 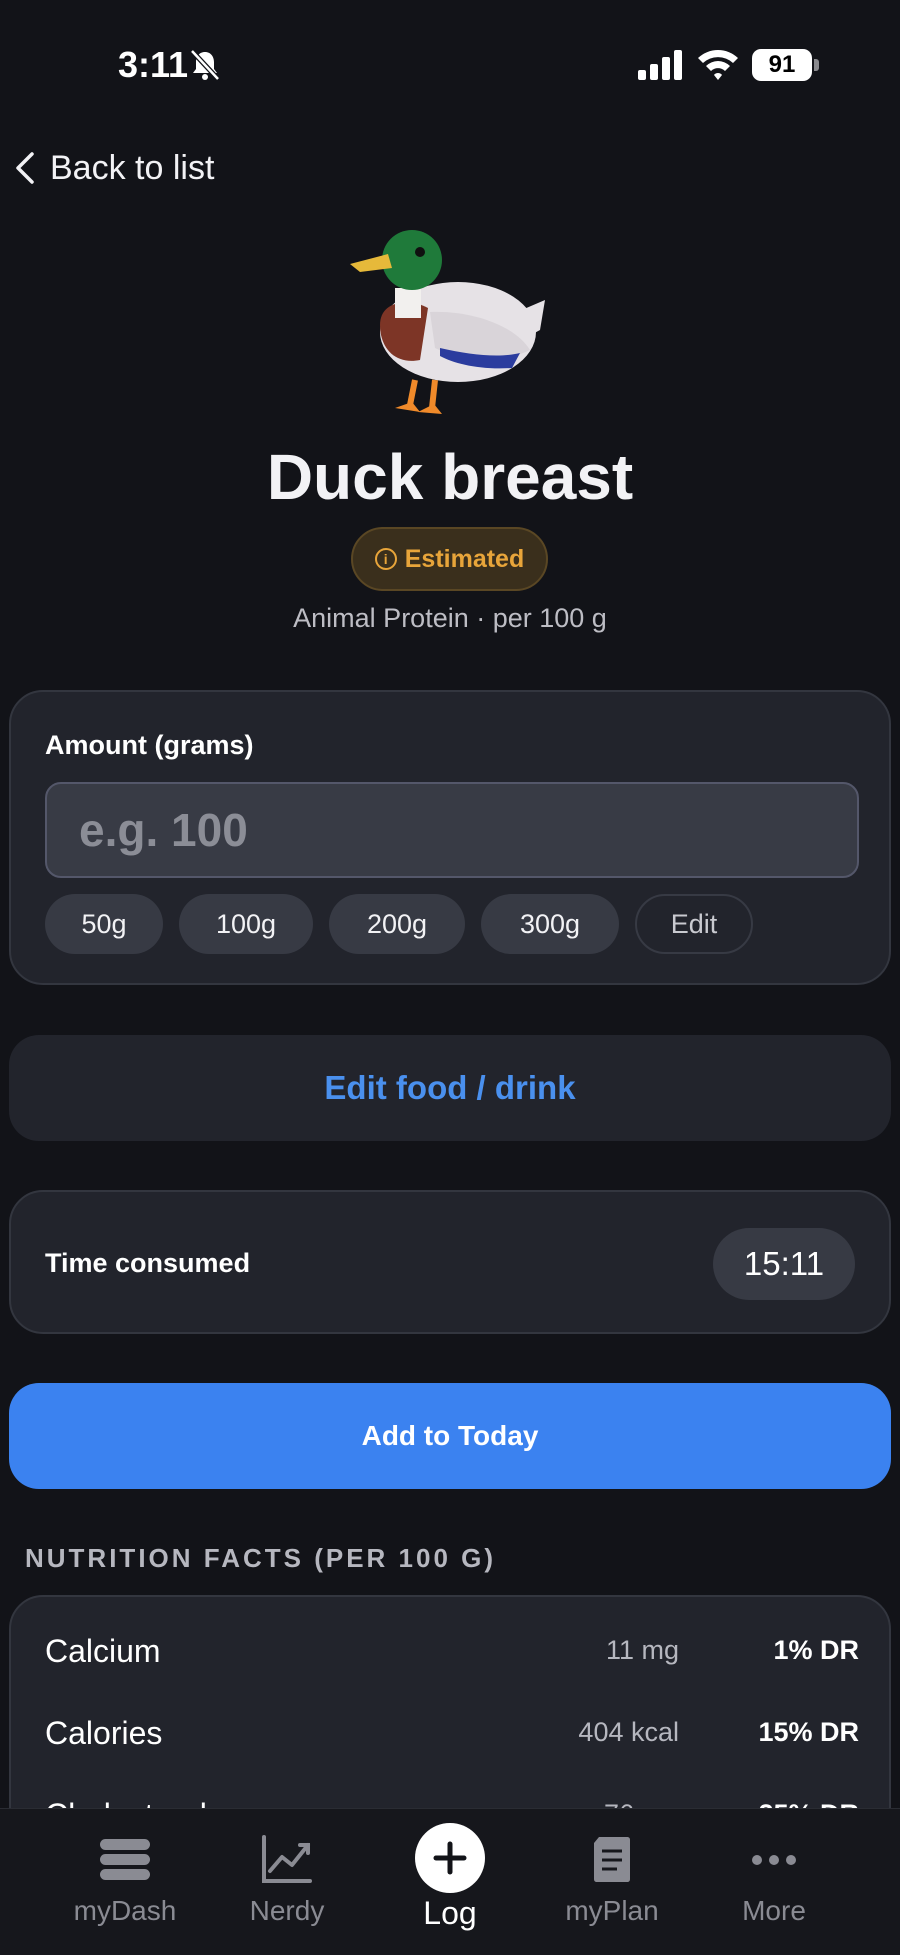 What do you see at coordinates (612, 1910) in the screenshot?
I see `tab-label: myPlan` at bounding box center [612, 1910].